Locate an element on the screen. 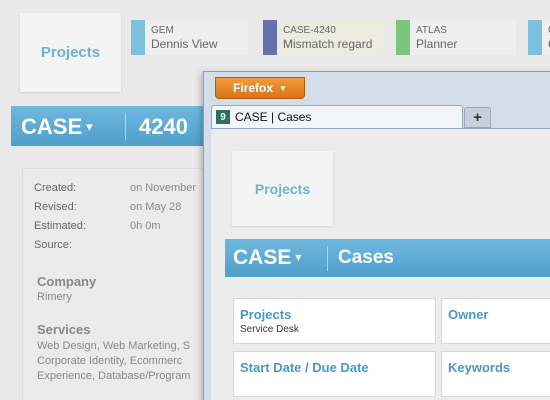  tab-title: CASE | Cases is located at coordinates (273, 117).